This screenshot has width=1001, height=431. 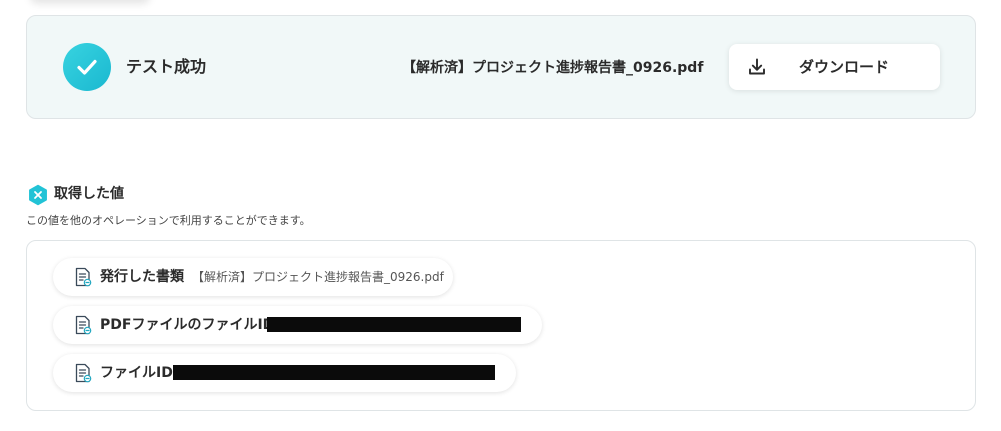 I want to click on value-chip-issued-document: 発行した書類 【解析済】プロジェクト進捗報告書_0926.pdf, so click(x=253, y=277).